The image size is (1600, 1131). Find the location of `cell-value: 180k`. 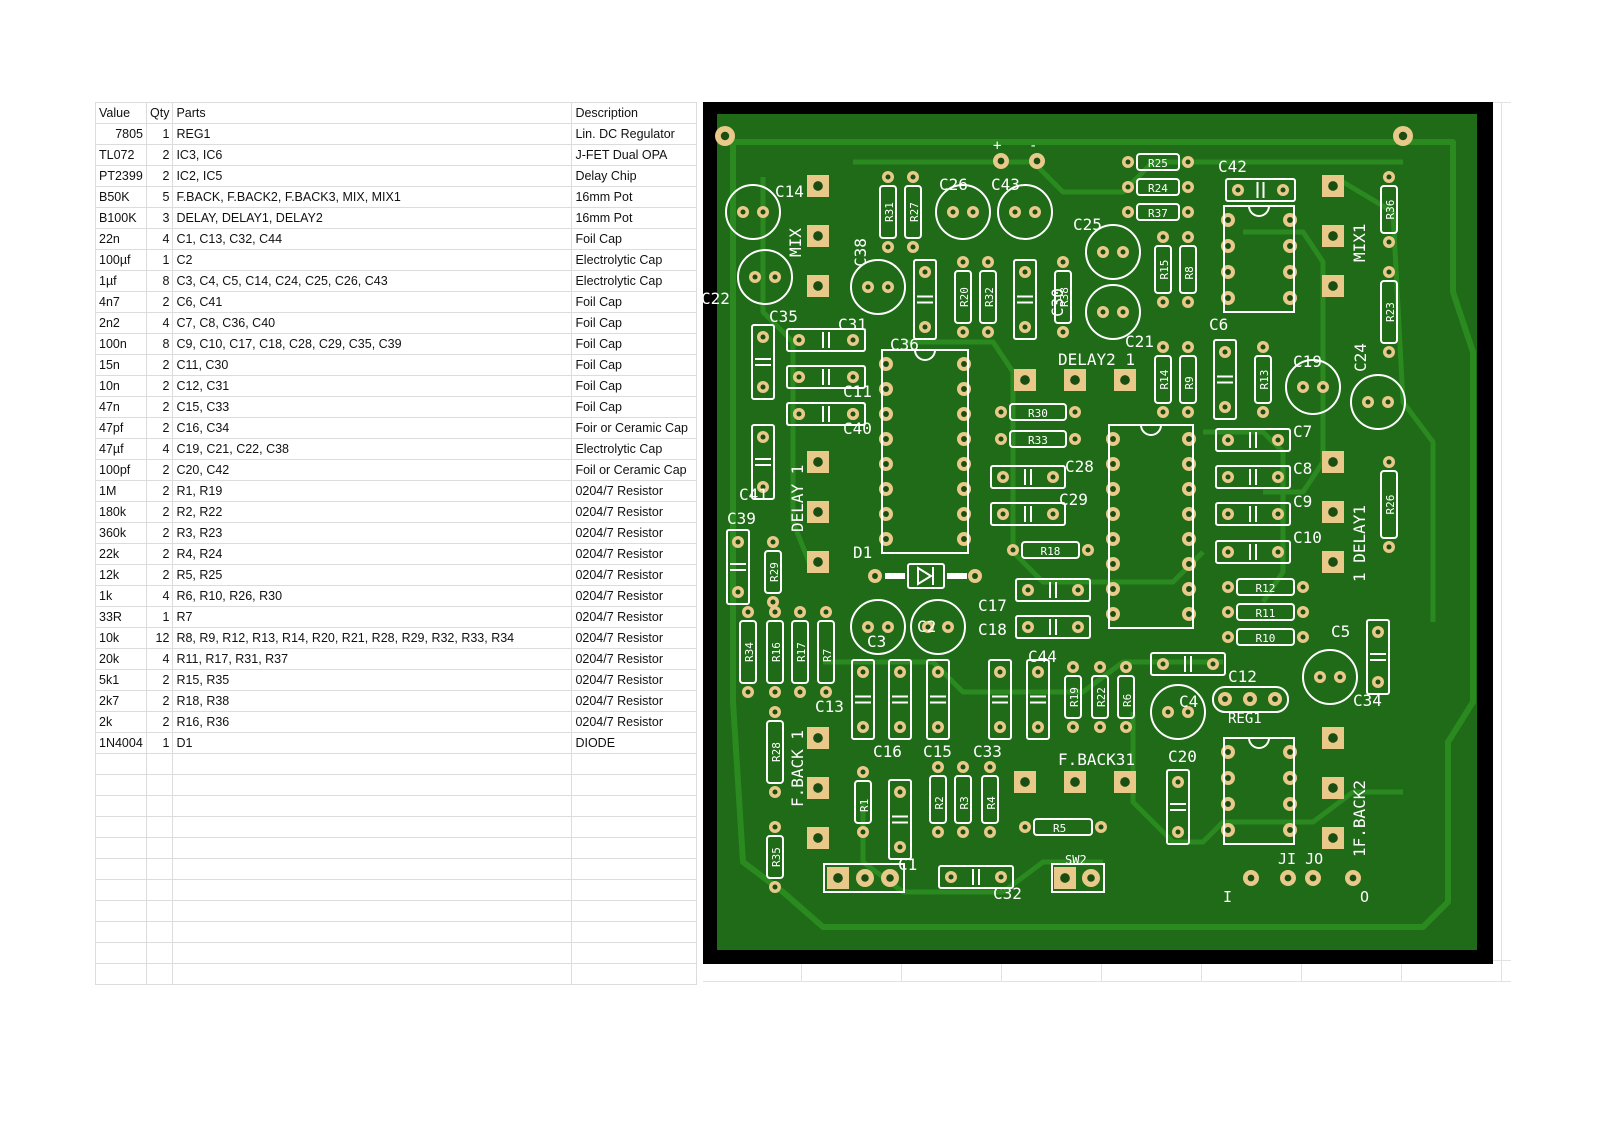

cell-value: 180k is located at coordinates (121, 512).